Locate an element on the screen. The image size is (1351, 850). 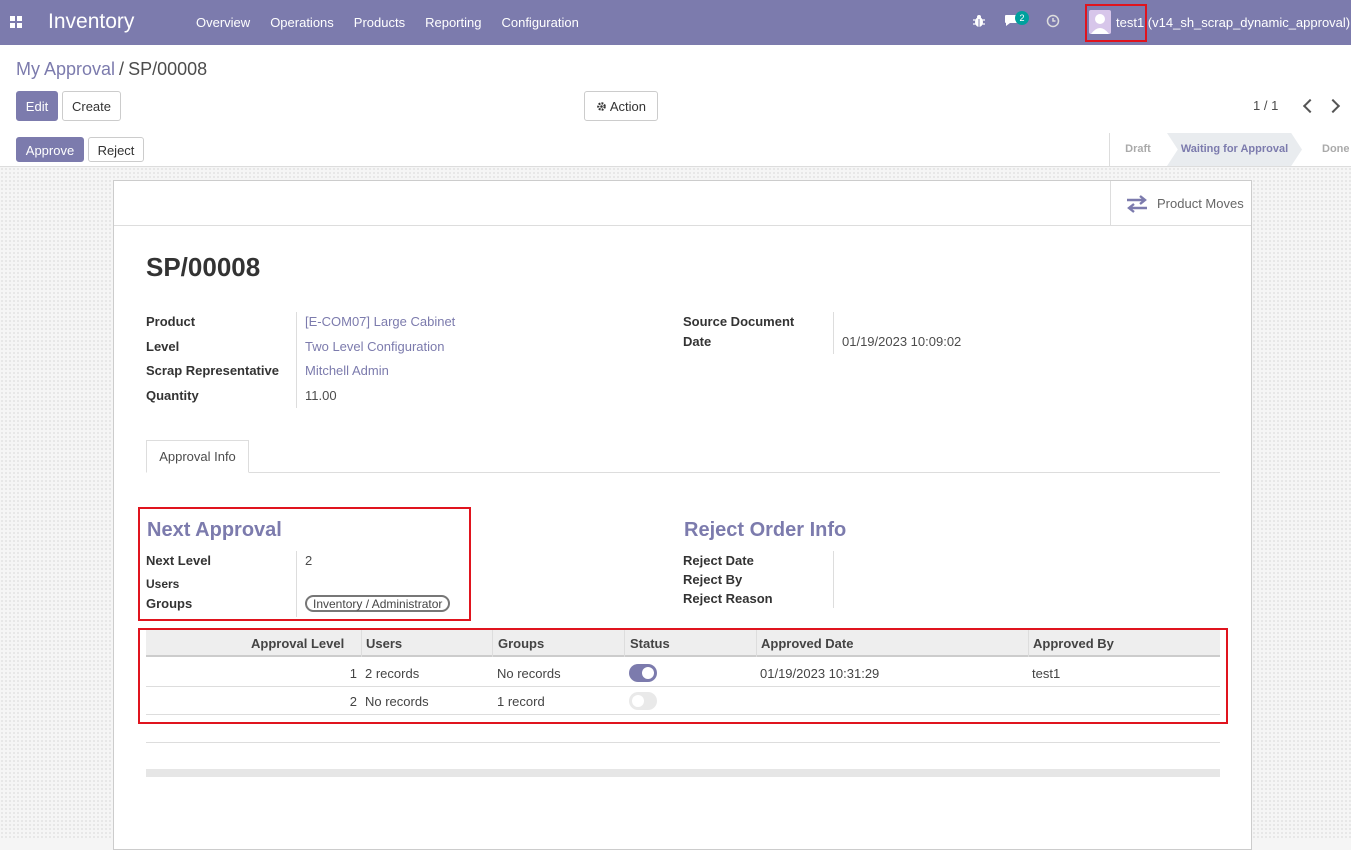
menu-item-operations: Operations is located at coordinates (302, 22).